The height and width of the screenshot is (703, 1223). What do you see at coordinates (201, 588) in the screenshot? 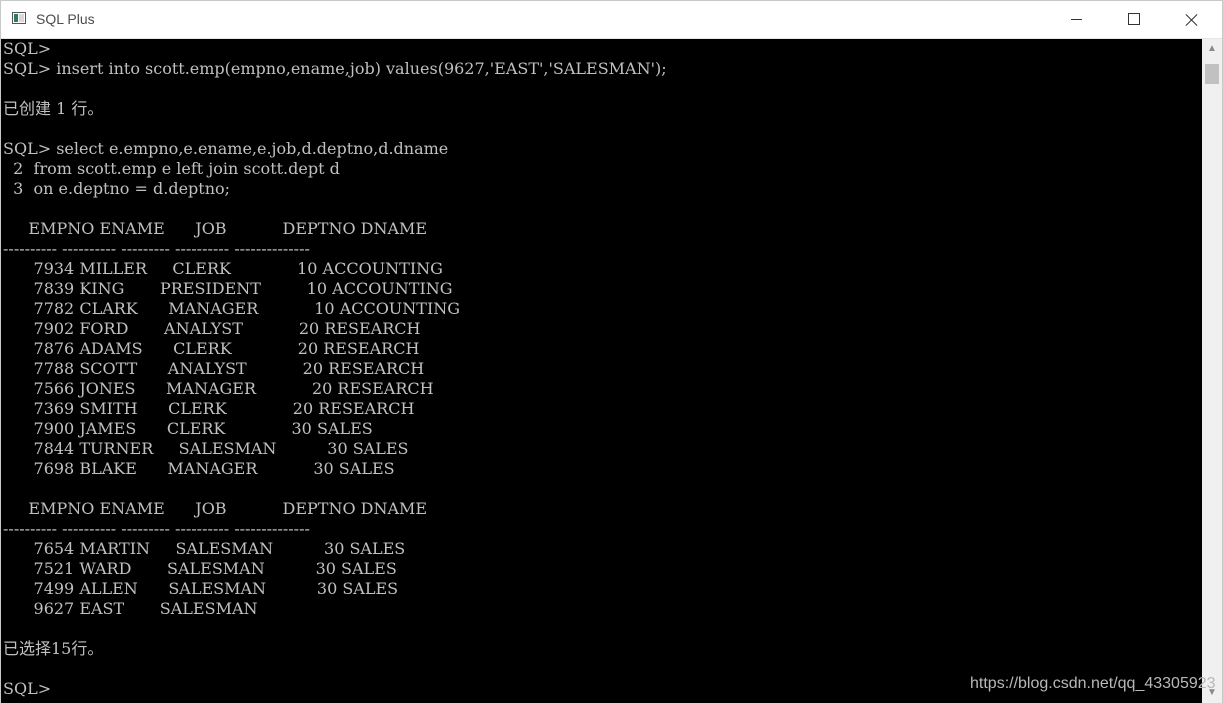
I see `console-line: 7499 ALLEN SALESMAN 30 SALES` at bounding box center [201, 588].